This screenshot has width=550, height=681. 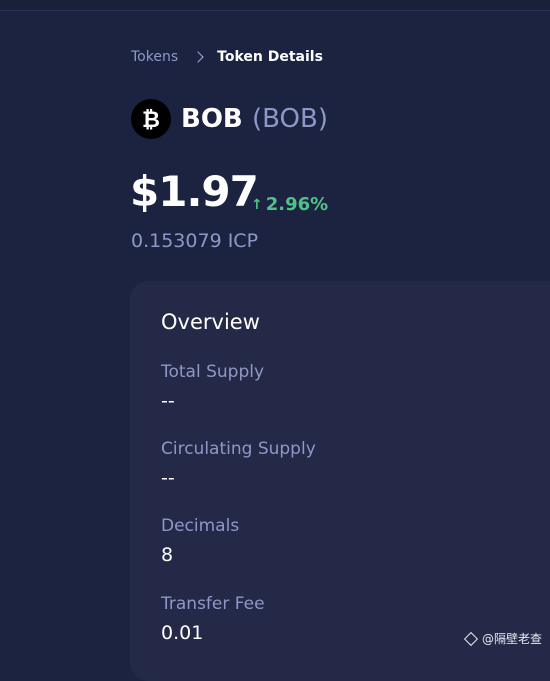 What do you see at coordinates (168, 478) in the screenshot?
I see `circulating-supply-value: --` at bounding box center [168, 478].